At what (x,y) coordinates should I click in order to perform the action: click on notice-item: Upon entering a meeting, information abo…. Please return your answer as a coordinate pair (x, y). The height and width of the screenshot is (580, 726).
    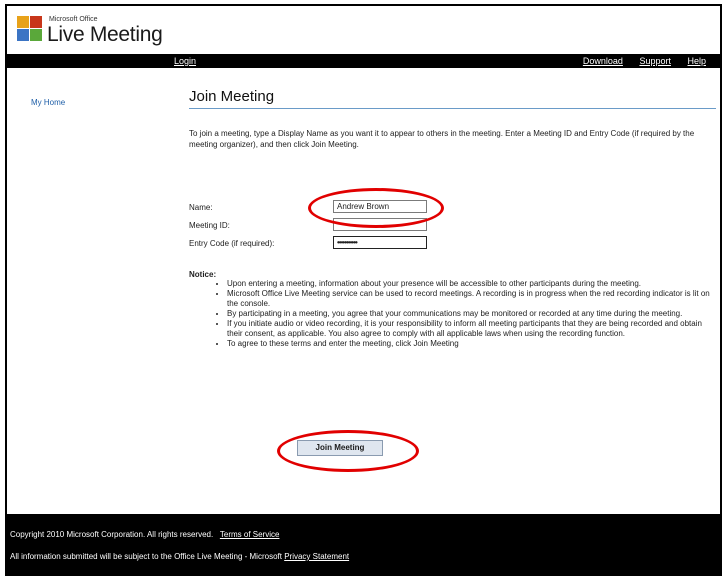
    Looking at the image, I should click on (470, 284).